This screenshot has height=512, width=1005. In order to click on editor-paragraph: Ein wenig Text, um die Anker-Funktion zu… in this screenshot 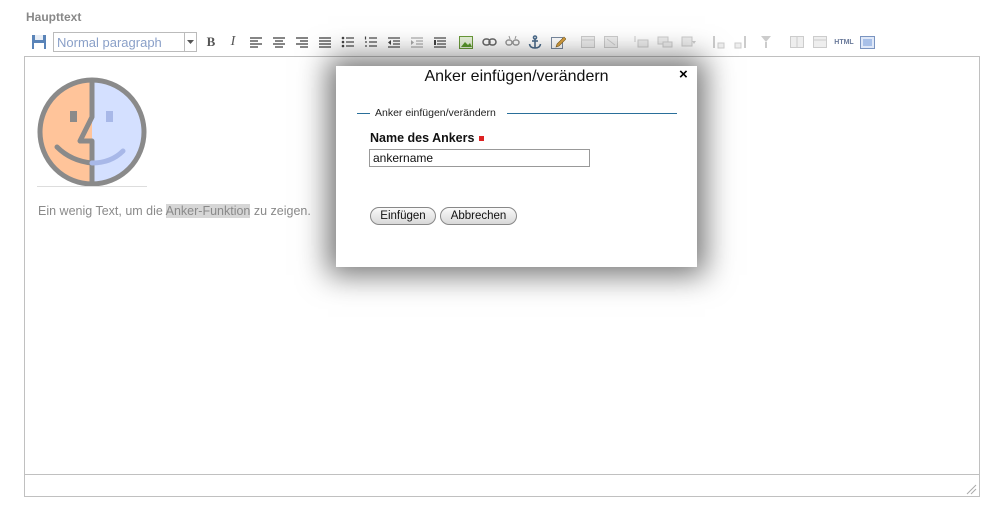, I will do `click(174, 211)`.